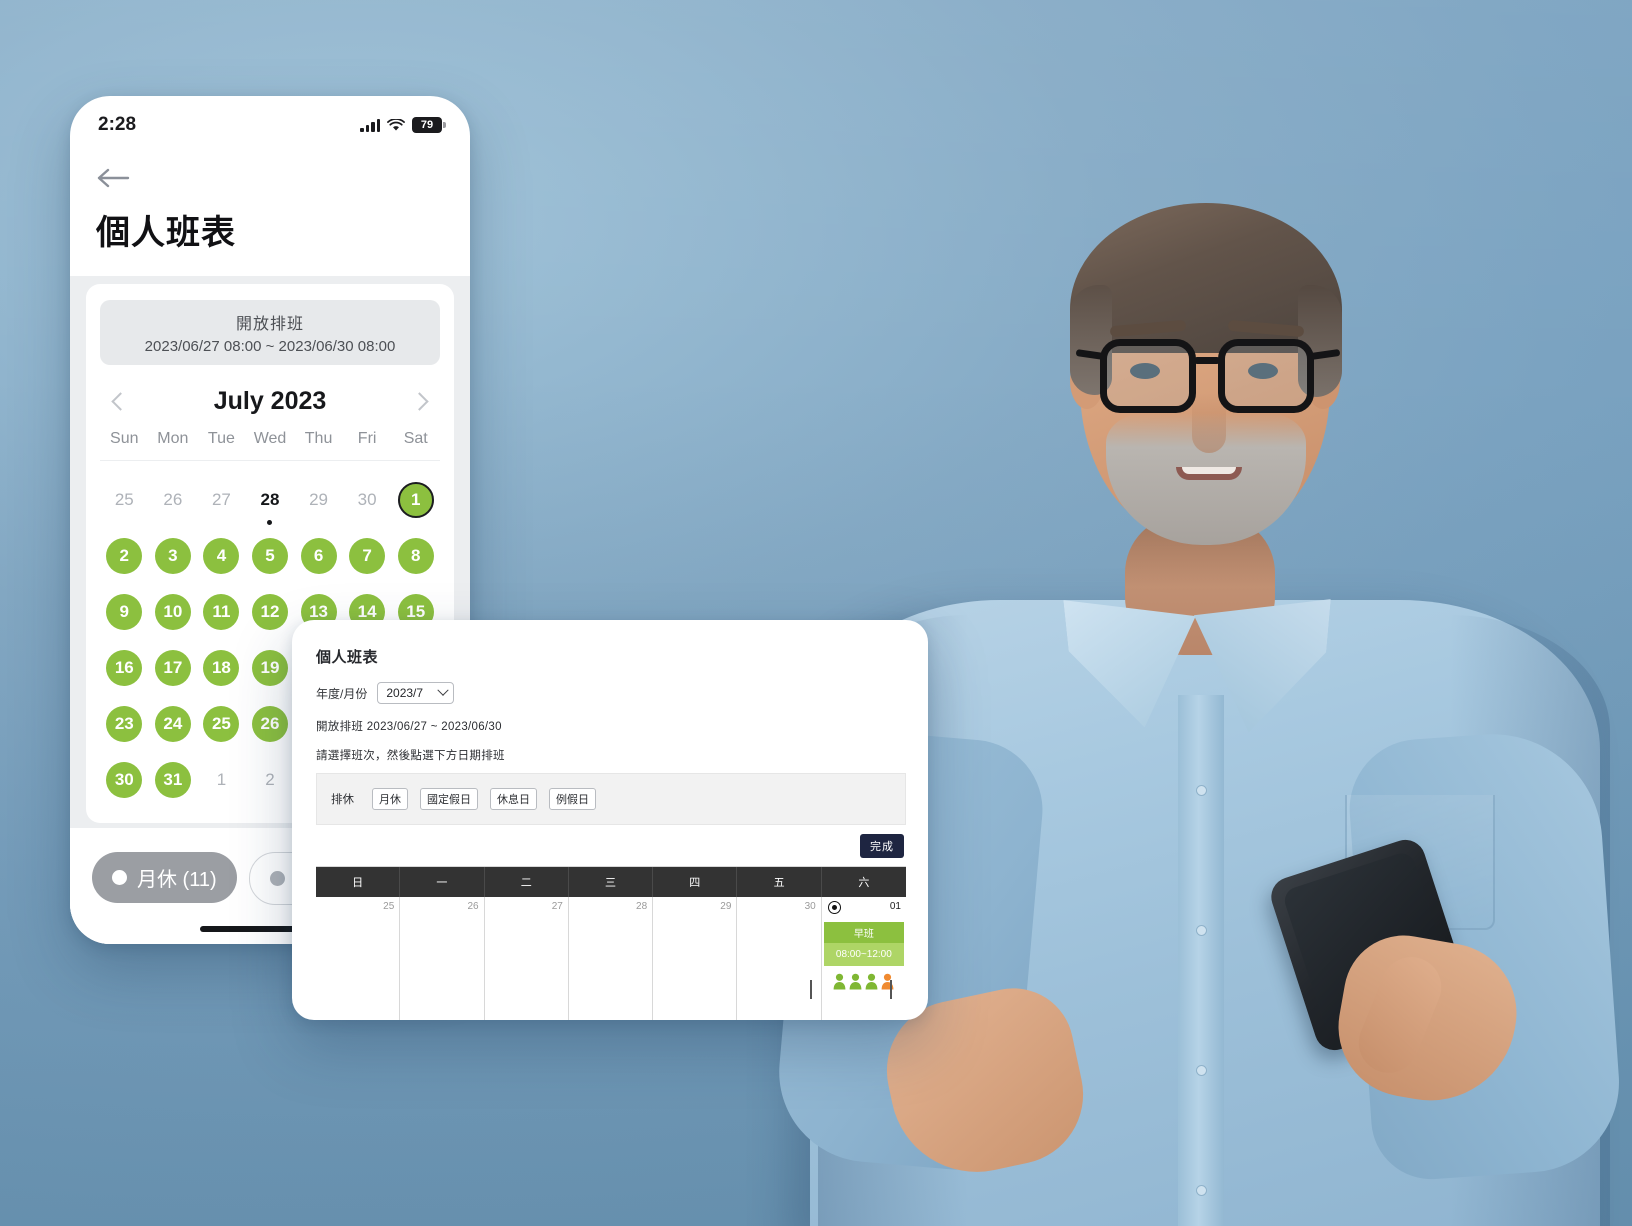 This screenshot has height=1226, width=1632. What do you see at coordinates (410, 756) in the screenshot?
I see `instruction-text: 請選擇班次，然後點選下方日期排班` at bounding box center [410, 756].